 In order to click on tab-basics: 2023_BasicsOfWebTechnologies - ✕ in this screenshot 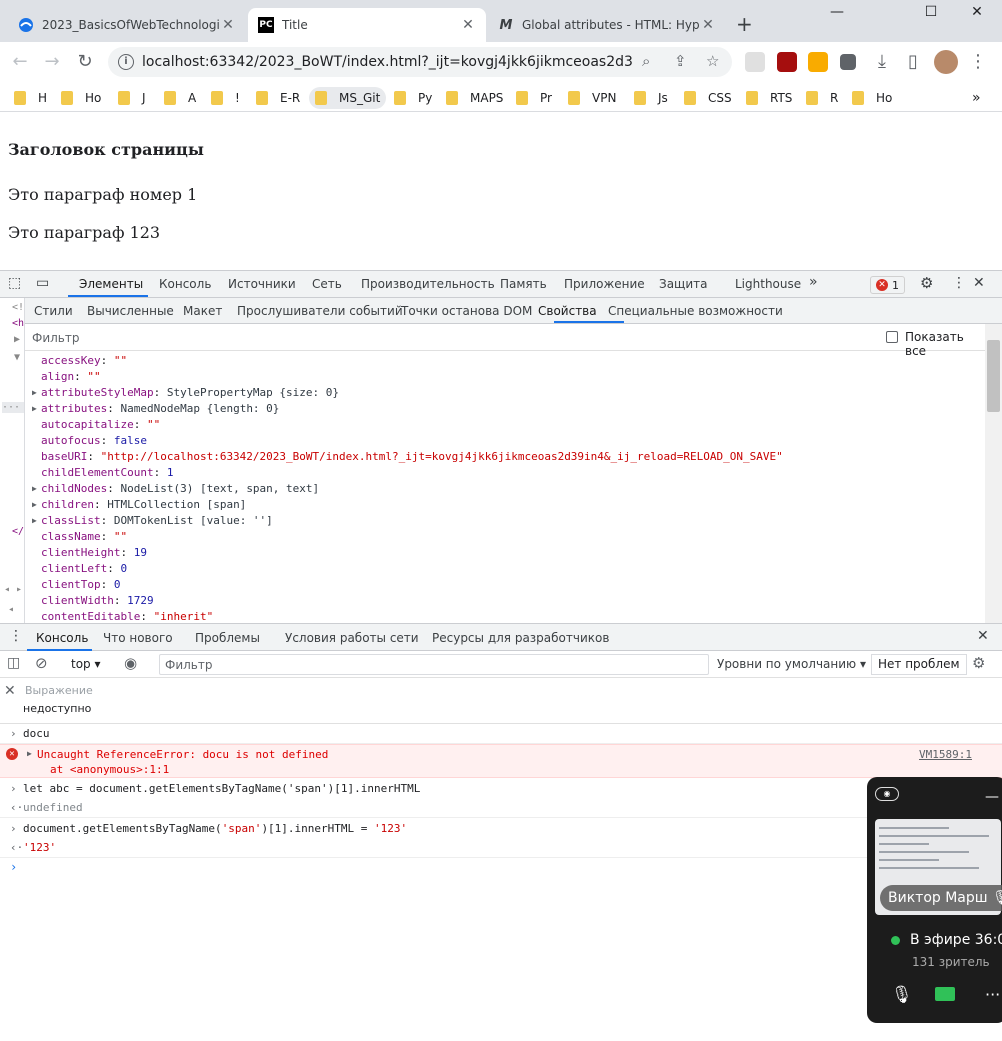, I will do `click(127, 25)`.